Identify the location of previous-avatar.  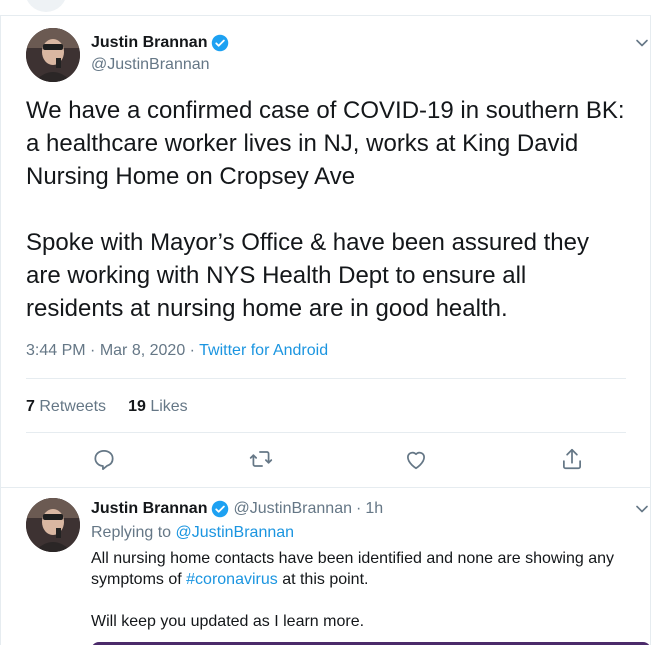
(46, 6).